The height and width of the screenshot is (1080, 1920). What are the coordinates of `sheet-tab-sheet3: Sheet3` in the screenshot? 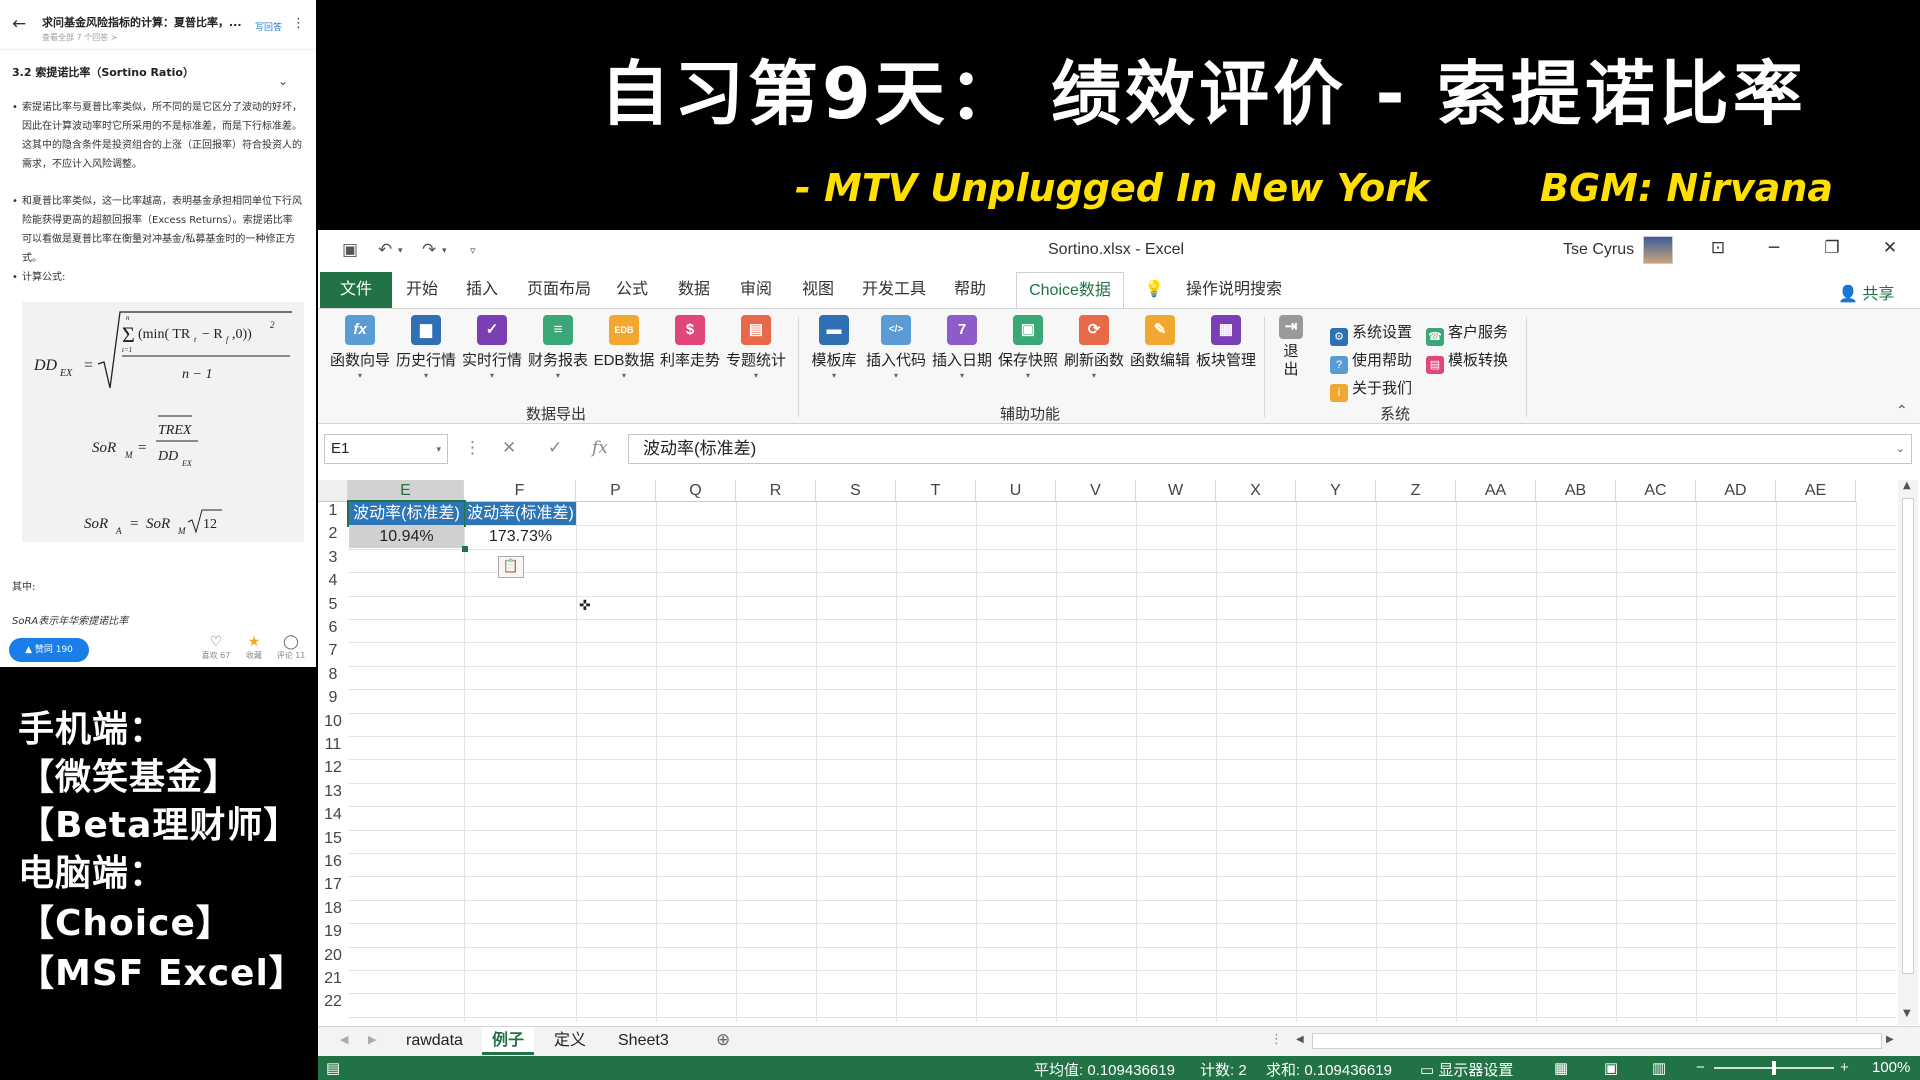 It's located at (643, 1041).